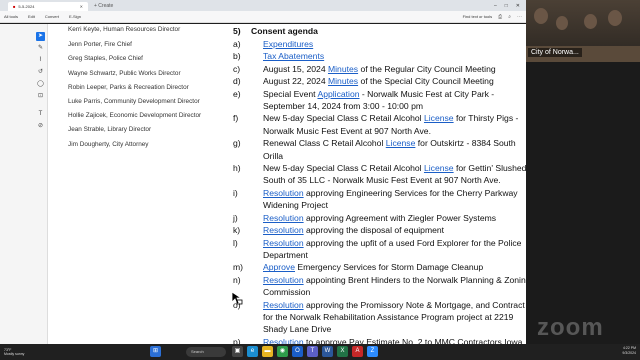 The image size is (640, 360). Describe the element at coordinates (305, 351) in the screenshot. I see `pinned-apps: ▣ e ▬ ◉ O T W X A Z` at that location.